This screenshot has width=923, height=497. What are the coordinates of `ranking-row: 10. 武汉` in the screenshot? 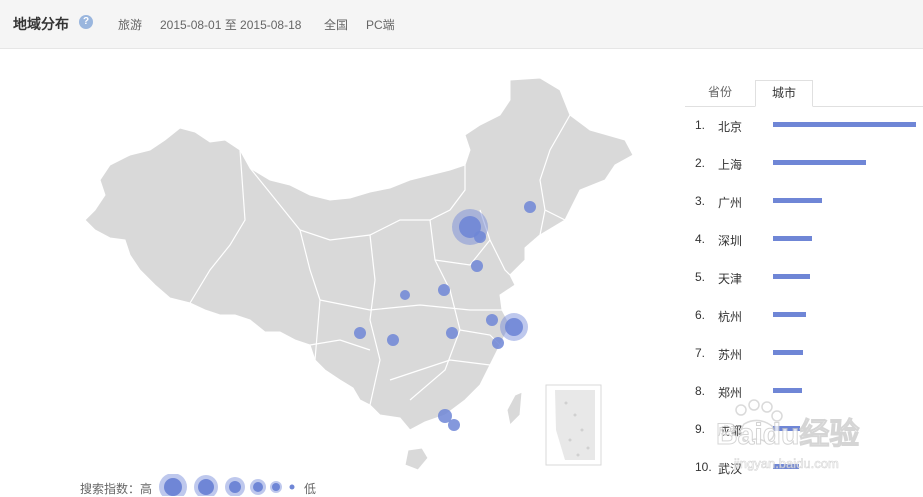 It's located at (804, 466).